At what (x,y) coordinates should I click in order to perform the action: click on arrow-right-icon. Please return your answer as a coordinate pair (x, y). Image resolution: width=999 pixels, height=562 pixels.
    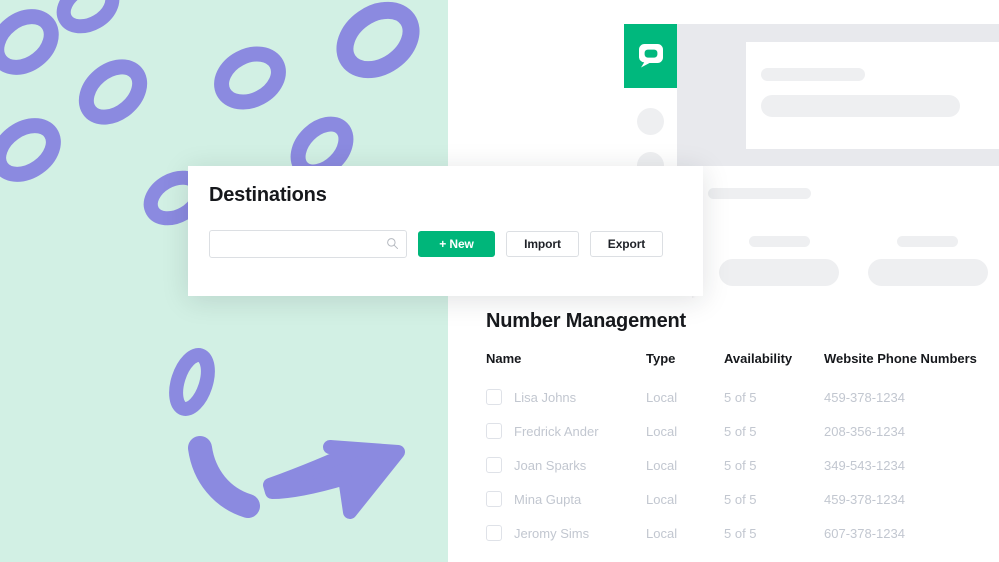
    Looking at the image, I should click on (334, 479).